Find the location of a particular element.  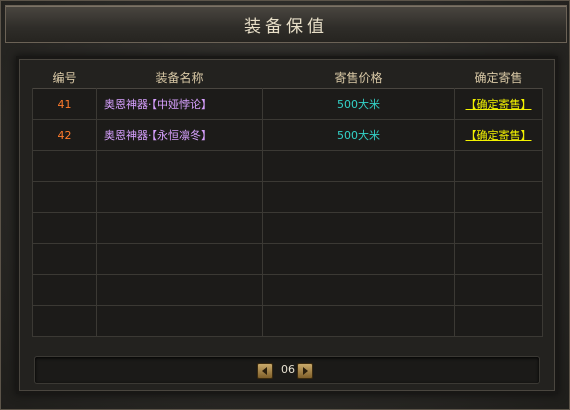

header-confirm: 确定寄售 is located at coordinates (498, 77).